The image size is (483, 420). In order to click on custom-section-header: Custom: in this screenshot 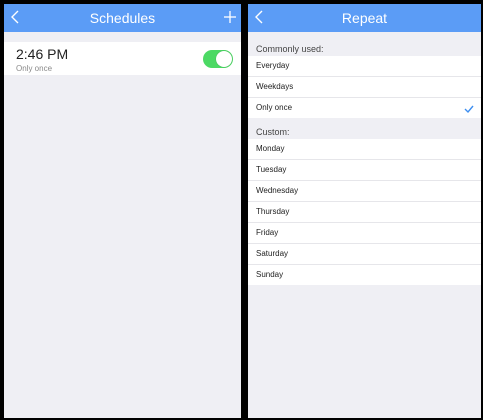, I will do `click(273, 132)`.